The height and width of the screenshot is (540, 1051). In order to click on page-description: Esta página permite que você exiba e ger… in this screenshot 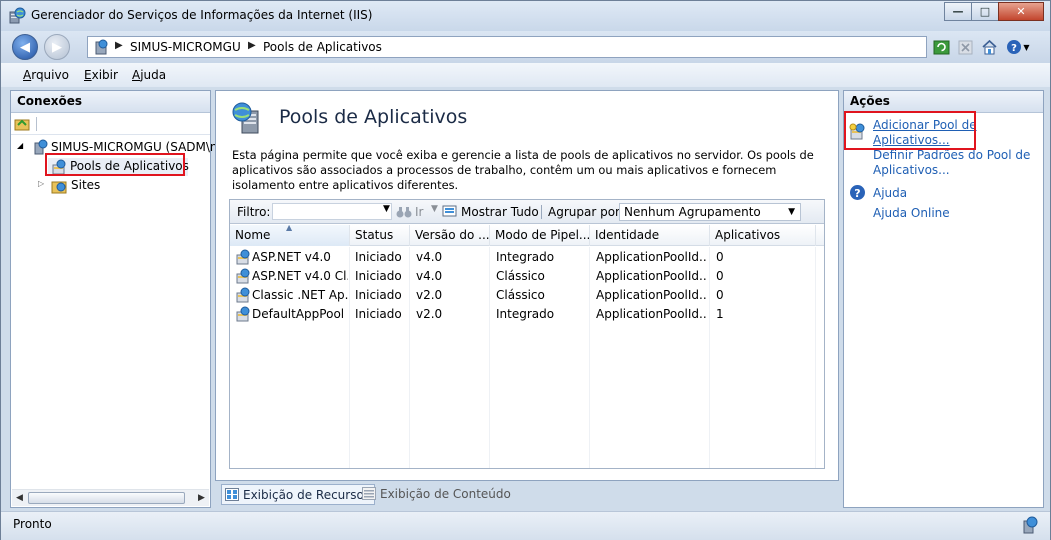, I will do `click(523, 170)`.